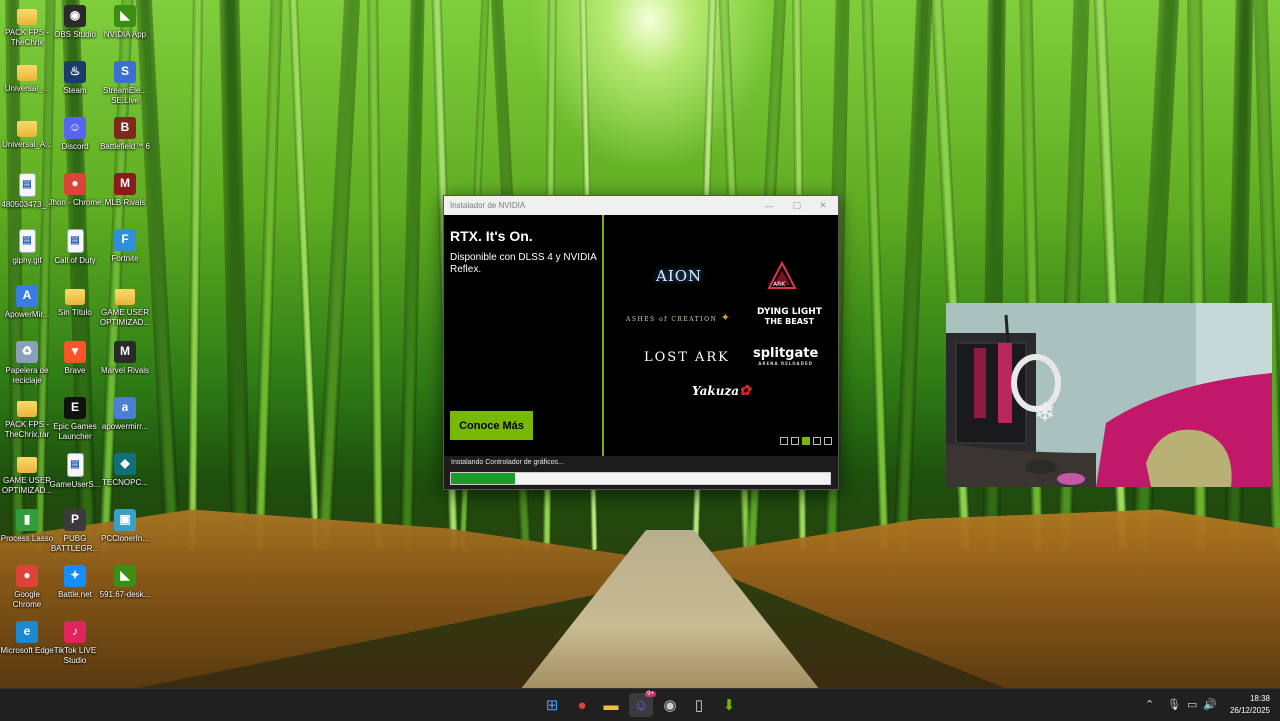 The image size is (1280, 721). What do you see at coordinates (27, 418) in the screenshot?
I see `desktop-icon: PACK FPS - TheChrix.rar` at bounding box center [27, 418].